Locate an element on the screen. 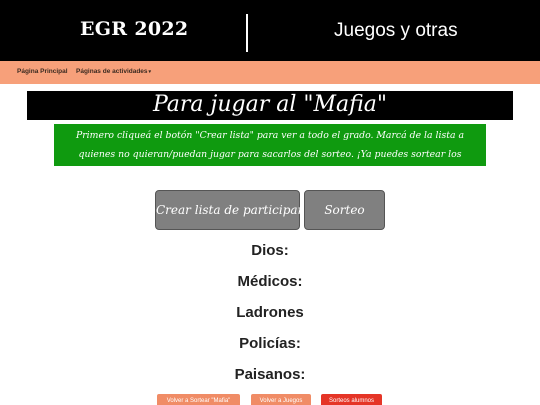 The width and height of the screenshot is (540, 405). site-title: EGR 2022 is located at coordinates (134, 29).